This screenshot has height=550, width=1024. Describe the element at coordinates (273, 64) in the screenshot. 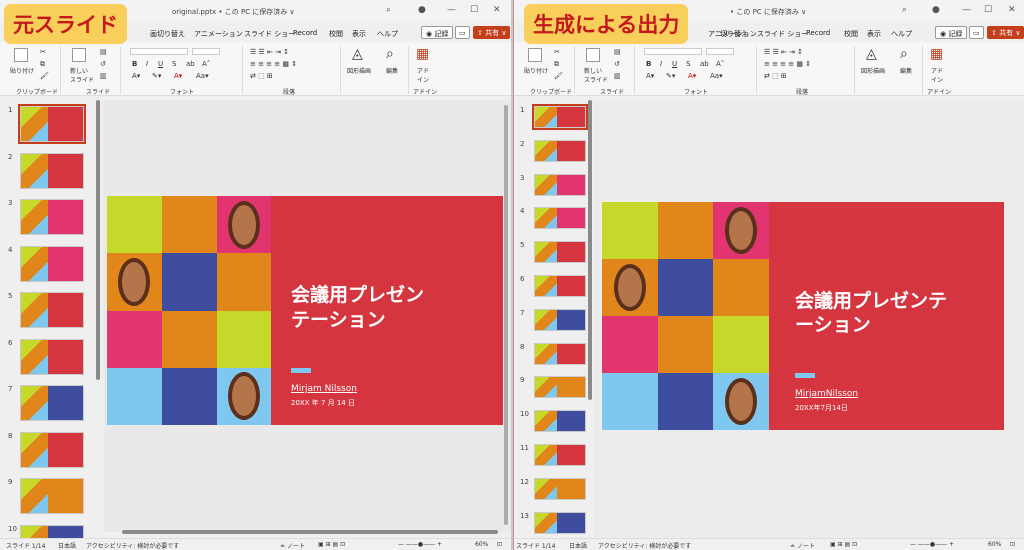

I see `align-icon: ≡ ≡ ≡ ≡ ▦ ⇕` at that location.